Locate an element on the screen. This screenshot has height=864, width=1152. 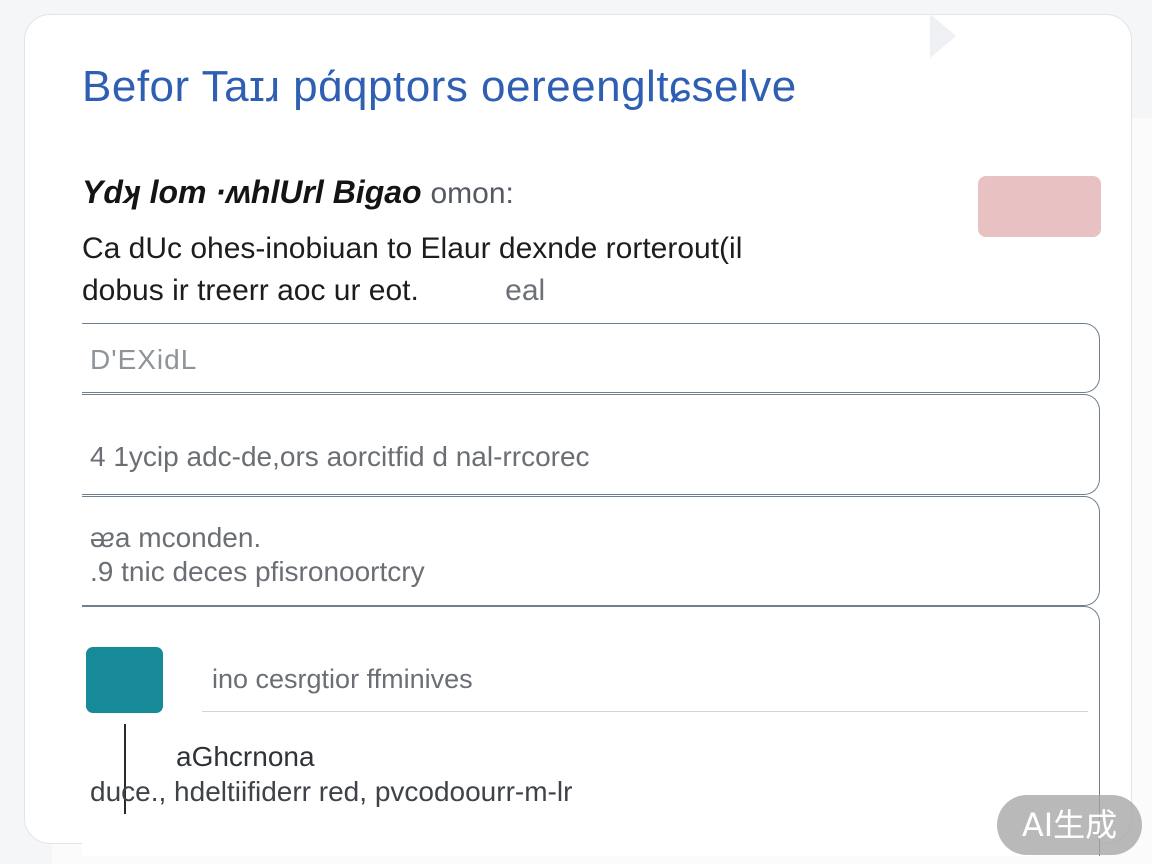
section-heading: Ydʞ lom ·ʍhlUrl Bigao omon: is located at coordinates (298, 192).